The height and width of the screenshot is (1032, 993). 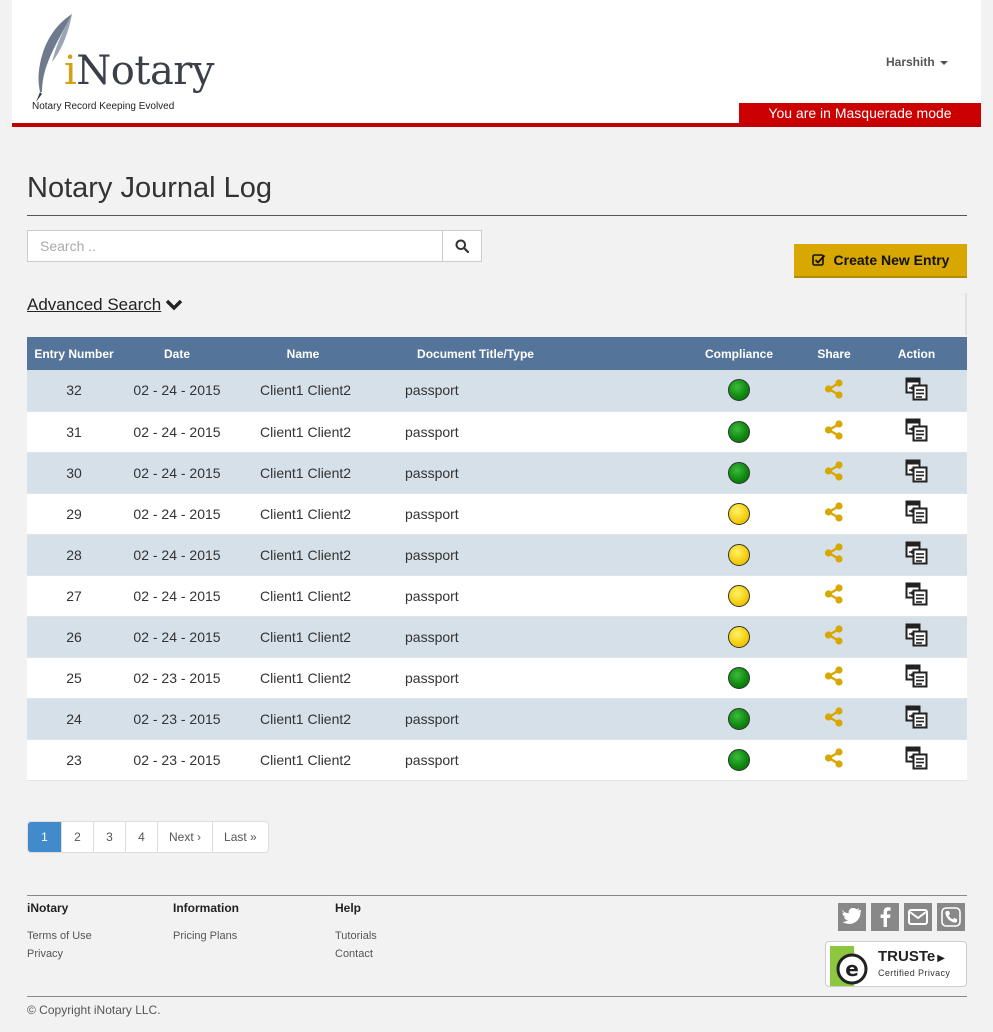 What do you see at coordinates (497, 678) in the screenshot?
I see `table-row: 25 02 - 23 - 2015 Client1 Client2 passport` at bounding box center [497, 678].